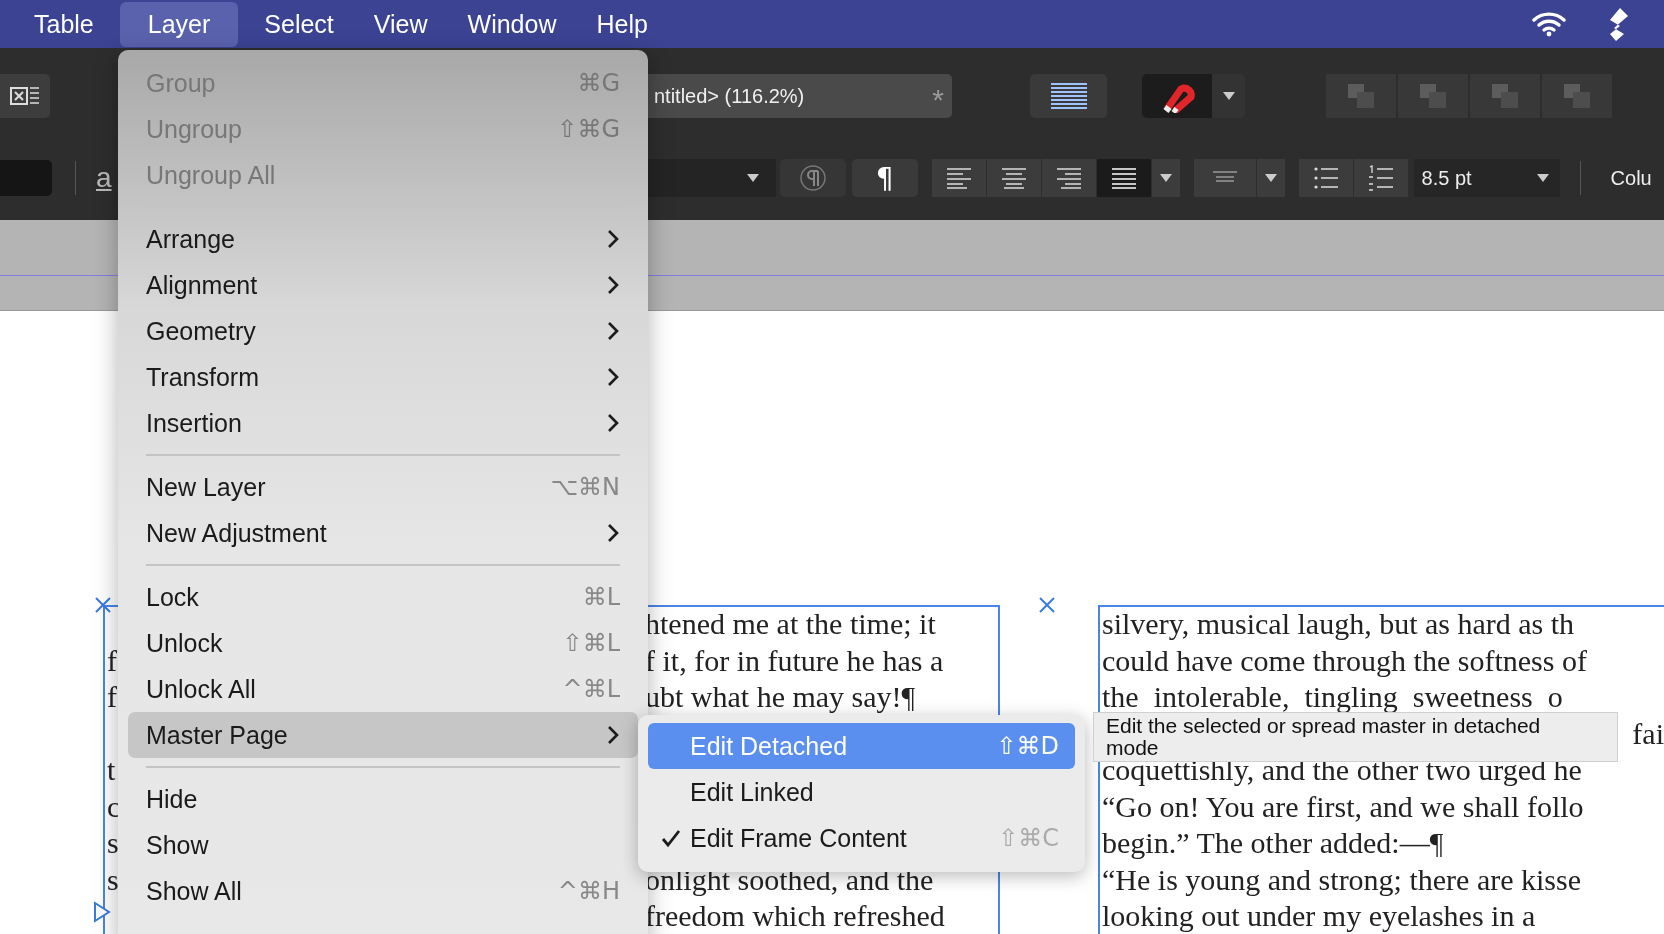 The image size is (1664, 934). I want to click on circled-pilcrow-icon, so click(812, 178).